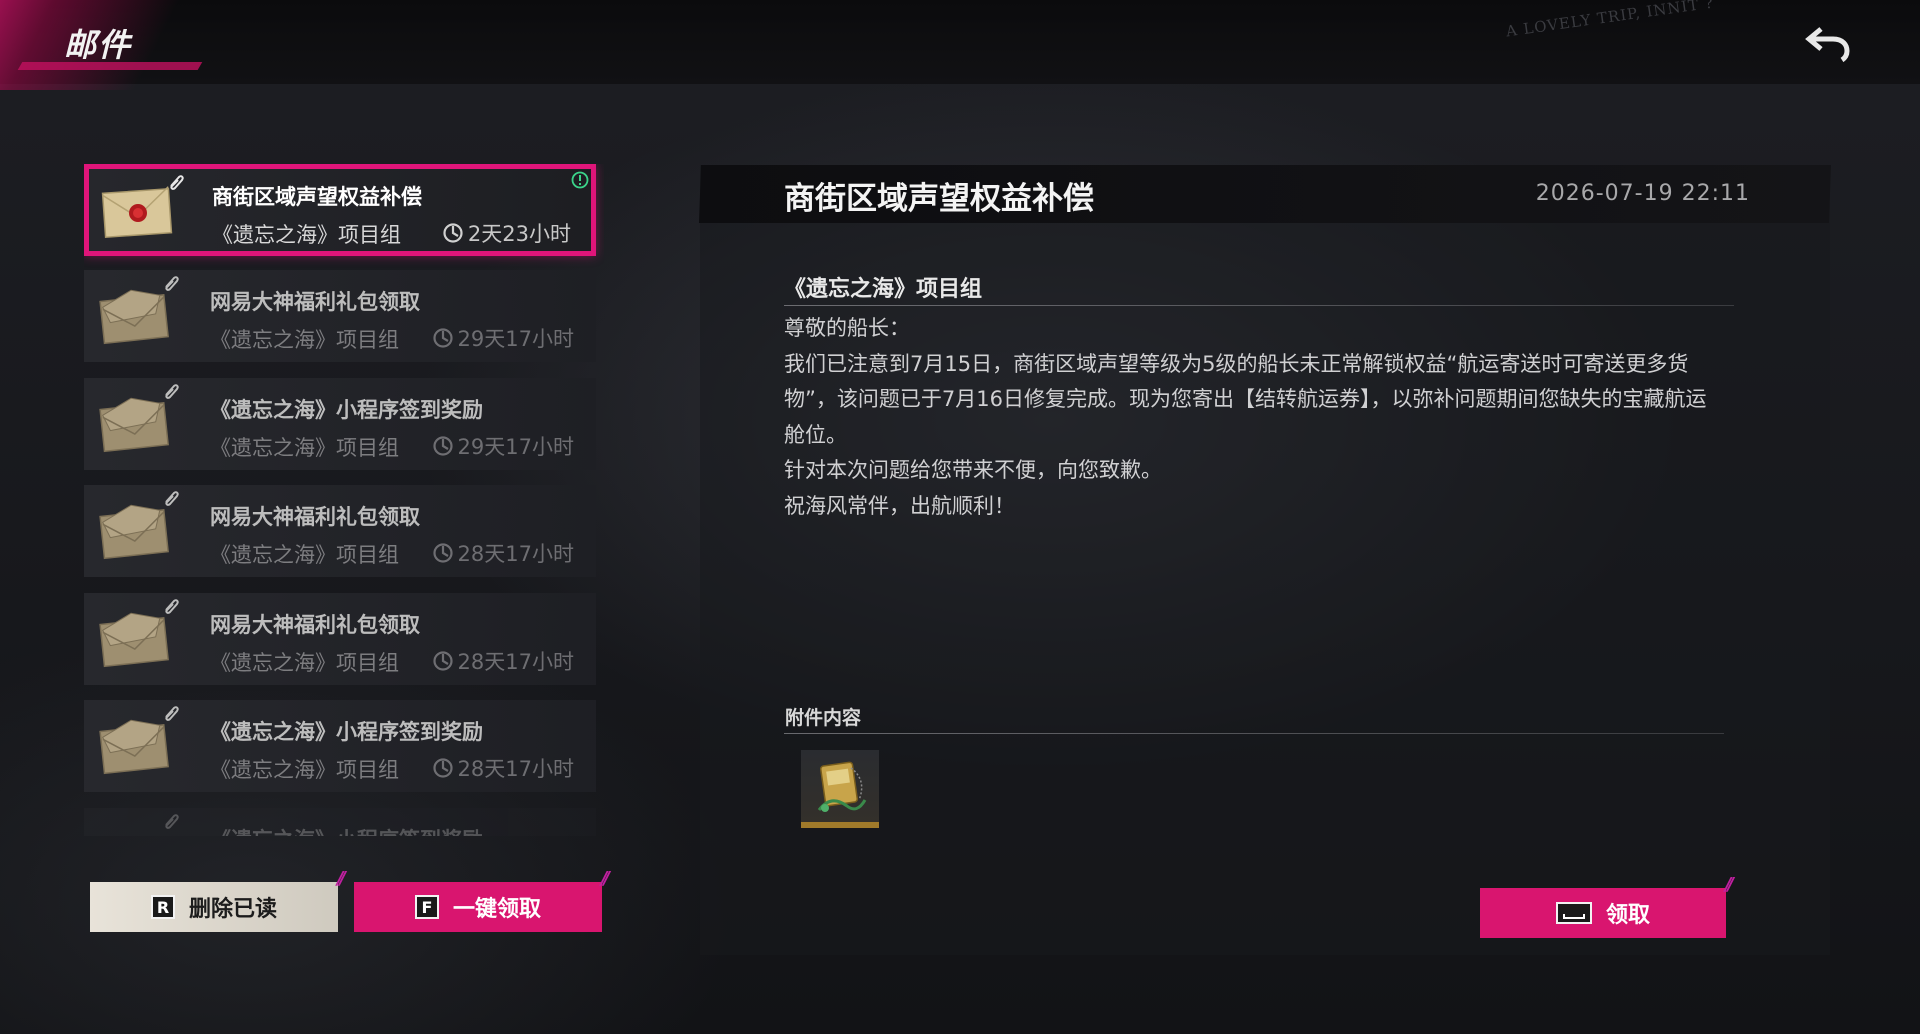 The image size is (1920, 1034). I want to click on mail-title: 商街区域声望权益补偿, so click(317, 197).